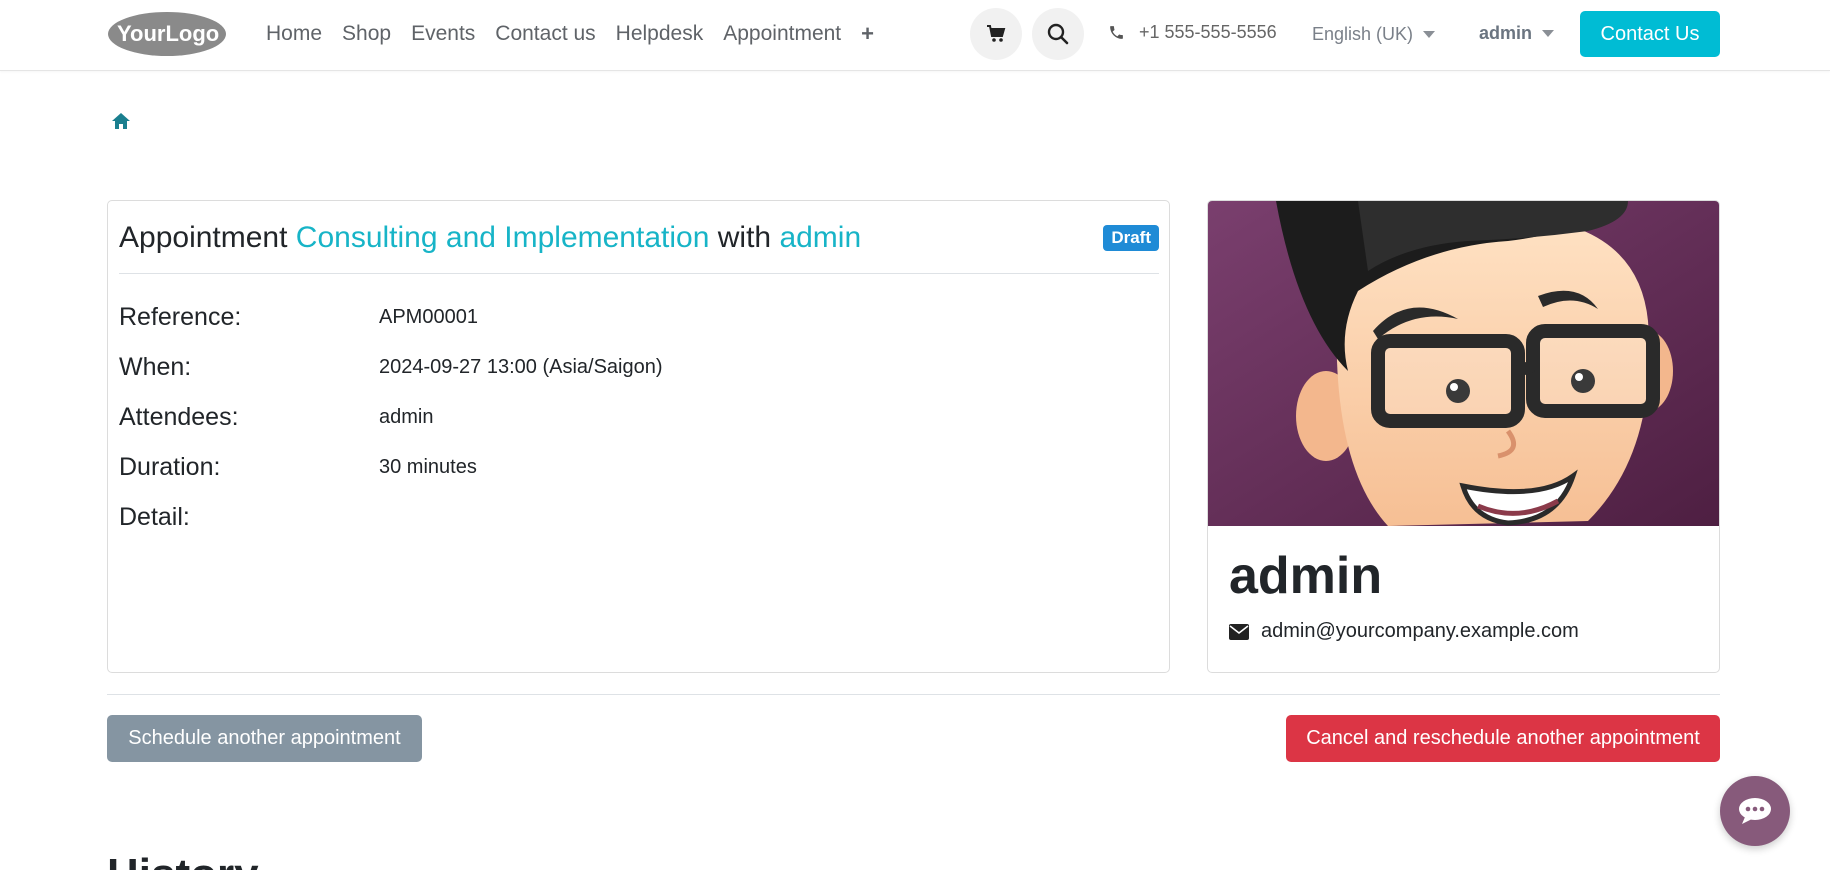  Describe the element at coordinates (1239, 631) in the screenshot. I see `envelope-icon` at that location.